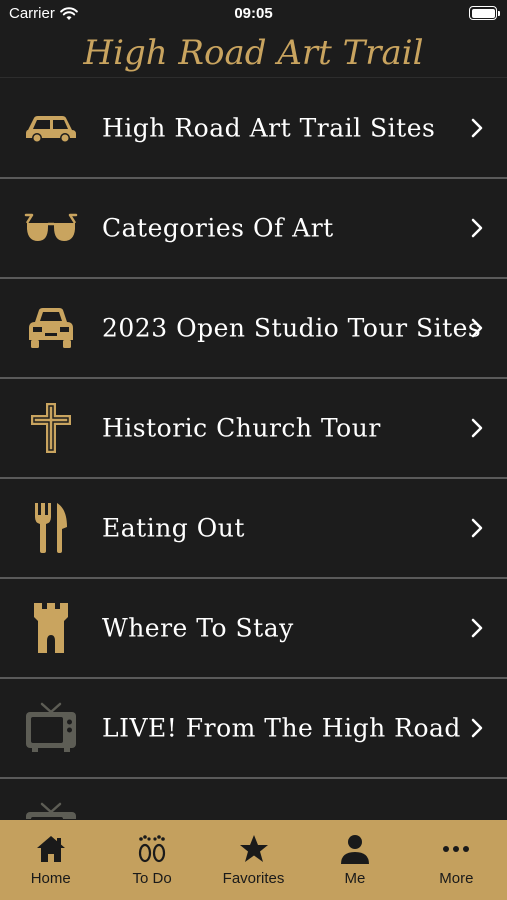 This screenshot has height=900, width=507. What do you see at coordinates (253, 529) in the screenshot?
I see `menu-item-eating-out: Eating Out` at bounding box center [253, 529].